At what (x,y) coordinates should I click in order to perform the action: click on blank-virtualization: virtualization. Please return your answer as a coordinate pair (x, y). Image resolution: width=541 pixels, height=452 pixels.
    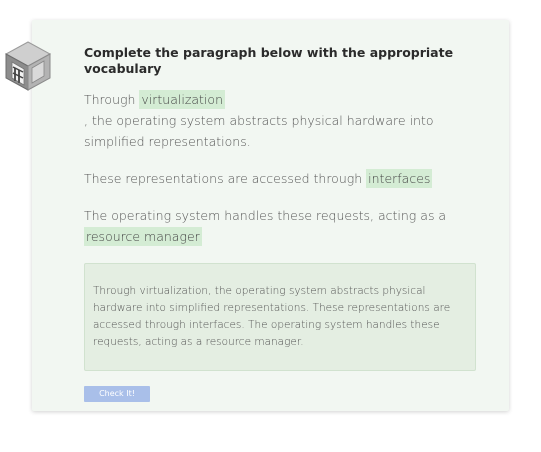
    Looking at the image, I should click on (182, 99).